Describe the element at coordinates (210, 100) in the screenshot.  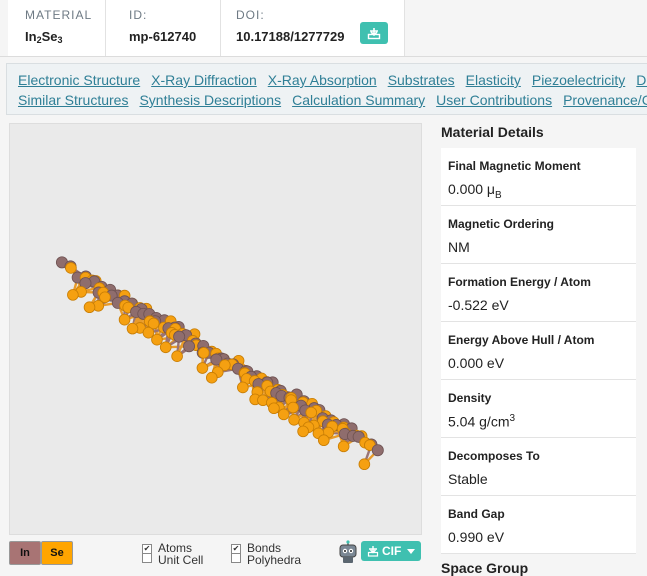
I see `nav-link-synthesis-descriptions: Synthesis Descriptions` at that location.